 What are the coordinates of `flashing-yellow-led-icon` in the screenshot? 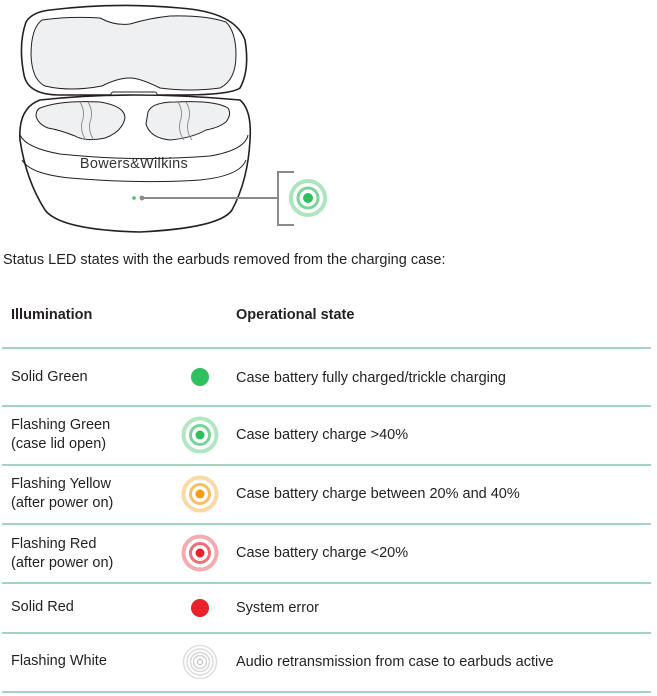 It's located at (200, 494).